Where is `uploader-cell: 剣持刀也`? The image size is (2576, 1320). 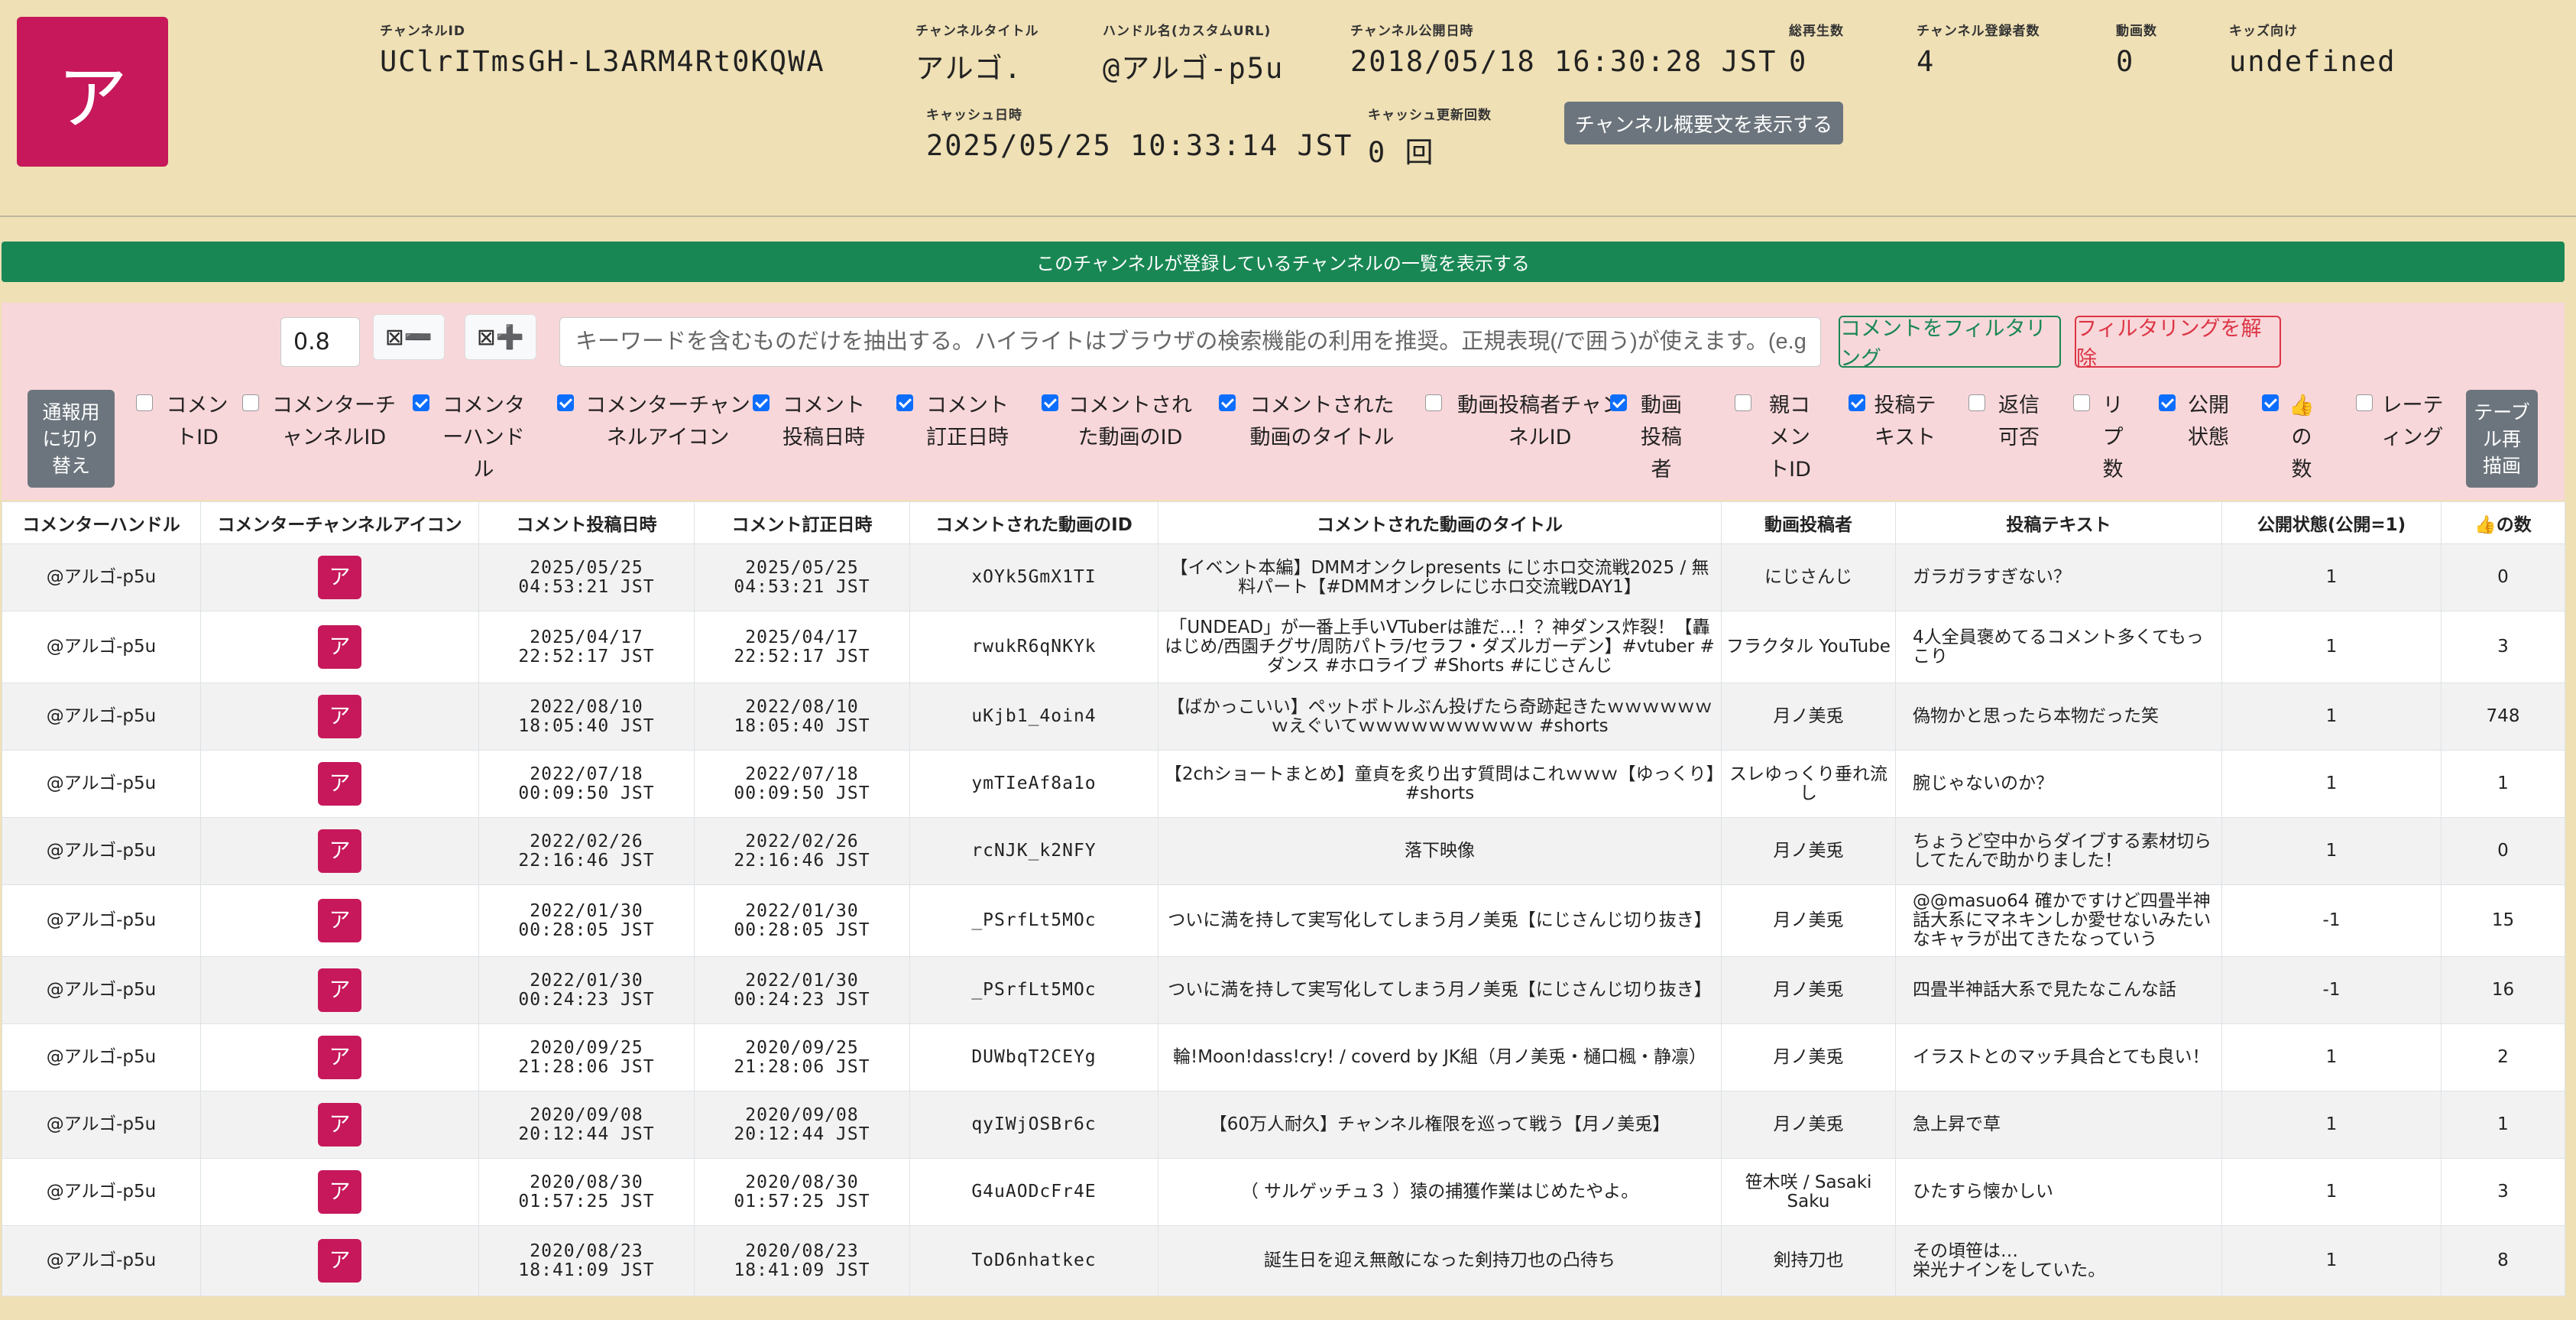 uploader-cell: 剣持刀也 is located at coordinates (1808, 1260).